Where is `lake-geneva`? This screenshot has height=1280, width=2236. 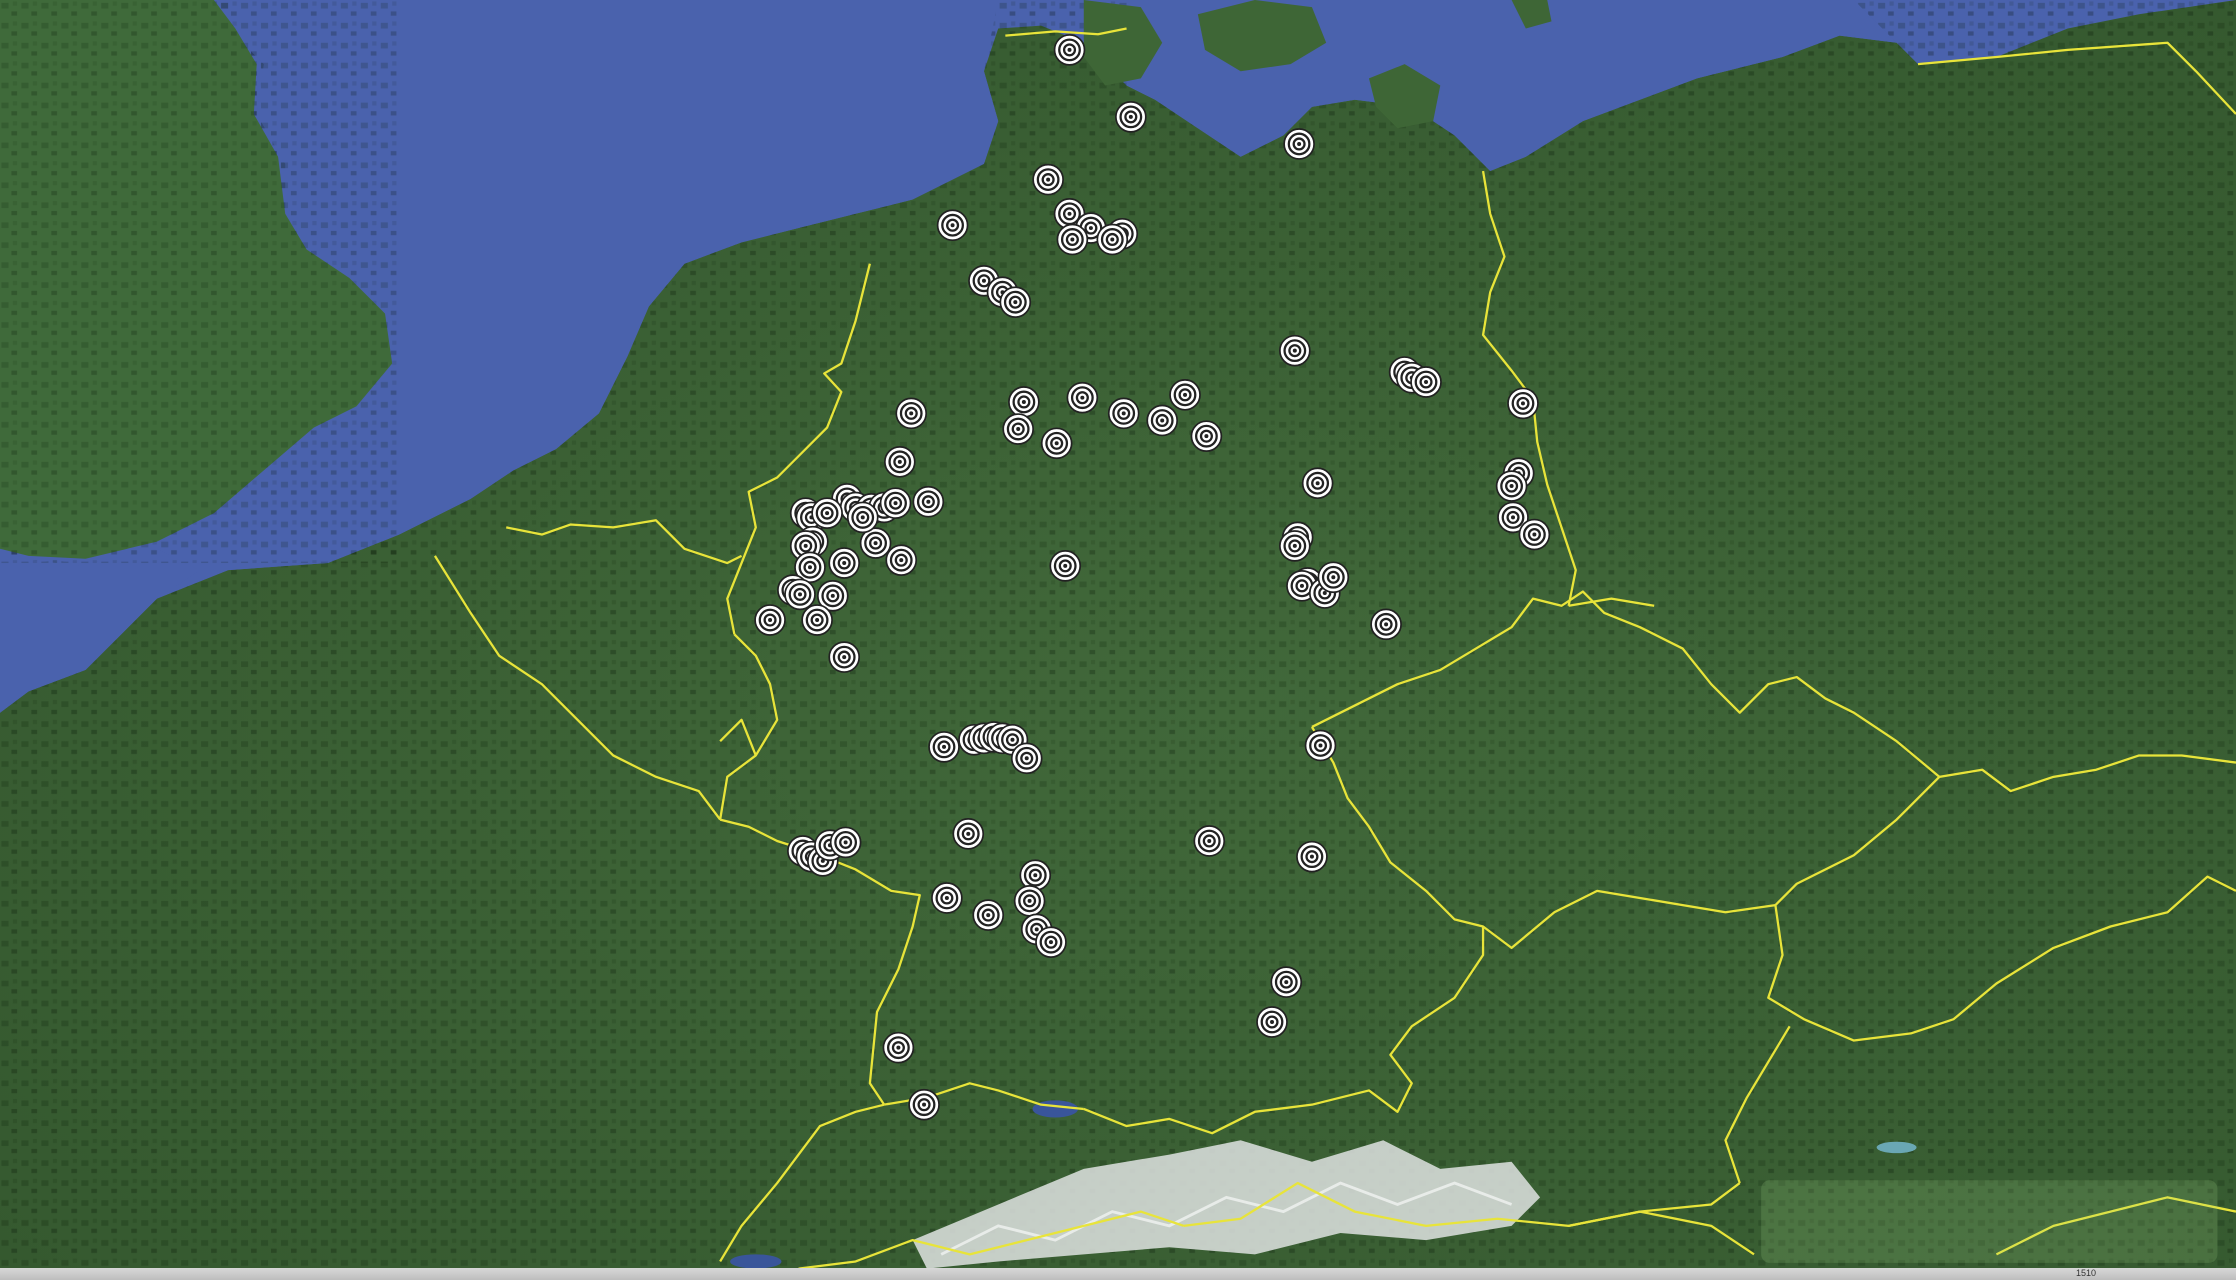
lake-geneva is located at coordinates (756, 1261).